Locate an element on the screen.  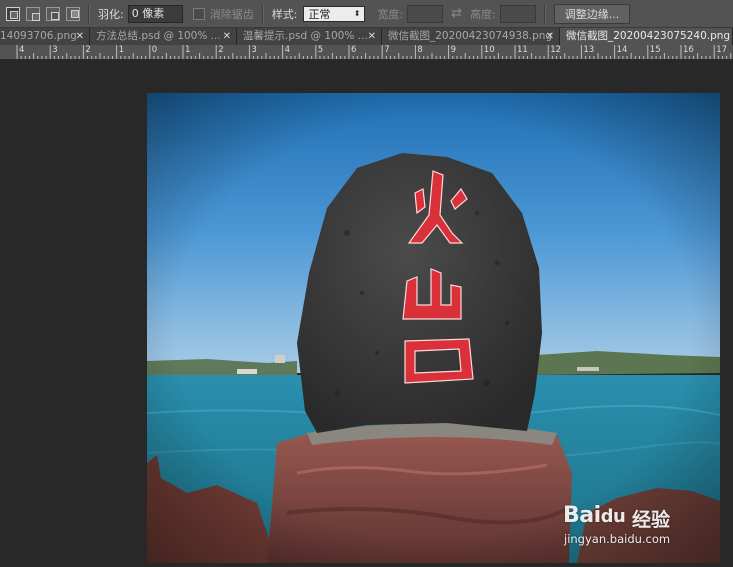
ruler-label: 13 is located at coordinates (589, 50).